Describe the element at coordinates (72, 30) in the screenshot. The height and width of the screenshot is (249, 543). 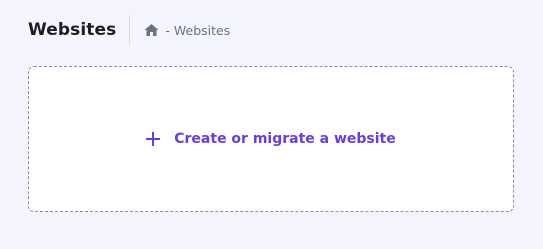
I see `page-title: Websites` at that location.